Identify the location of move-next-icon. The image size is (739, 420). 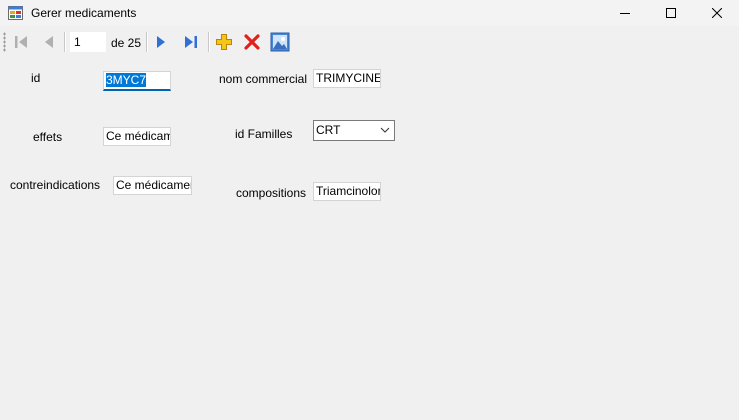
(161, 42).